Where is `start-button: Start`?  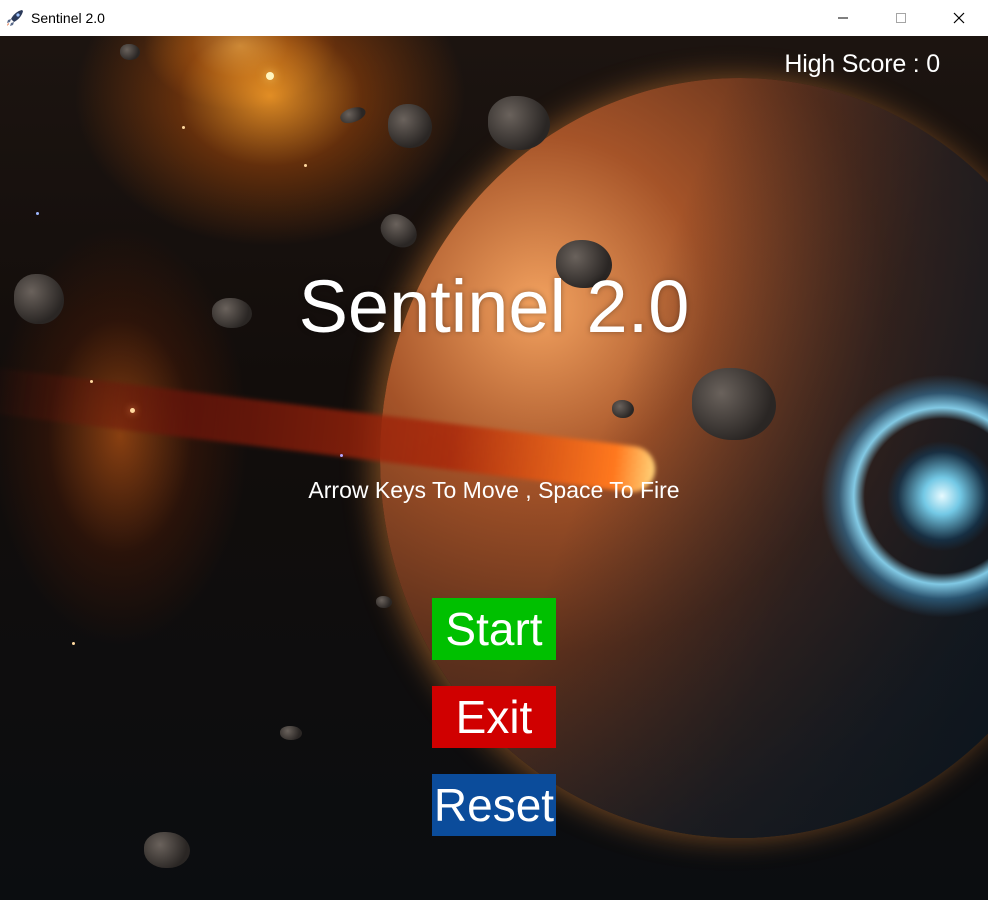
start-button: Start is located at coordinates (494, 629).